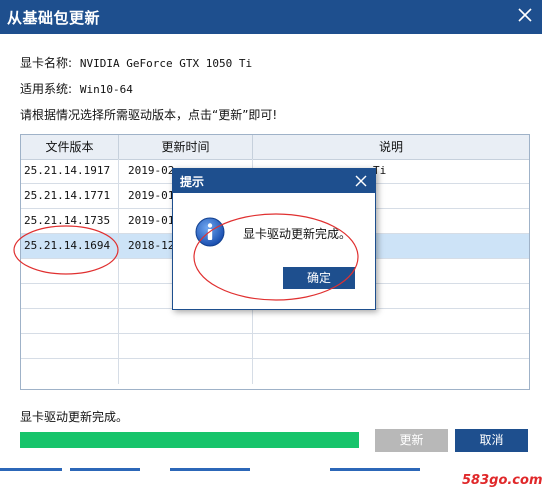 The height and width of the screenshot is (497, 542). I want to click on column-header-date: 更新时间, so click(186, 147).